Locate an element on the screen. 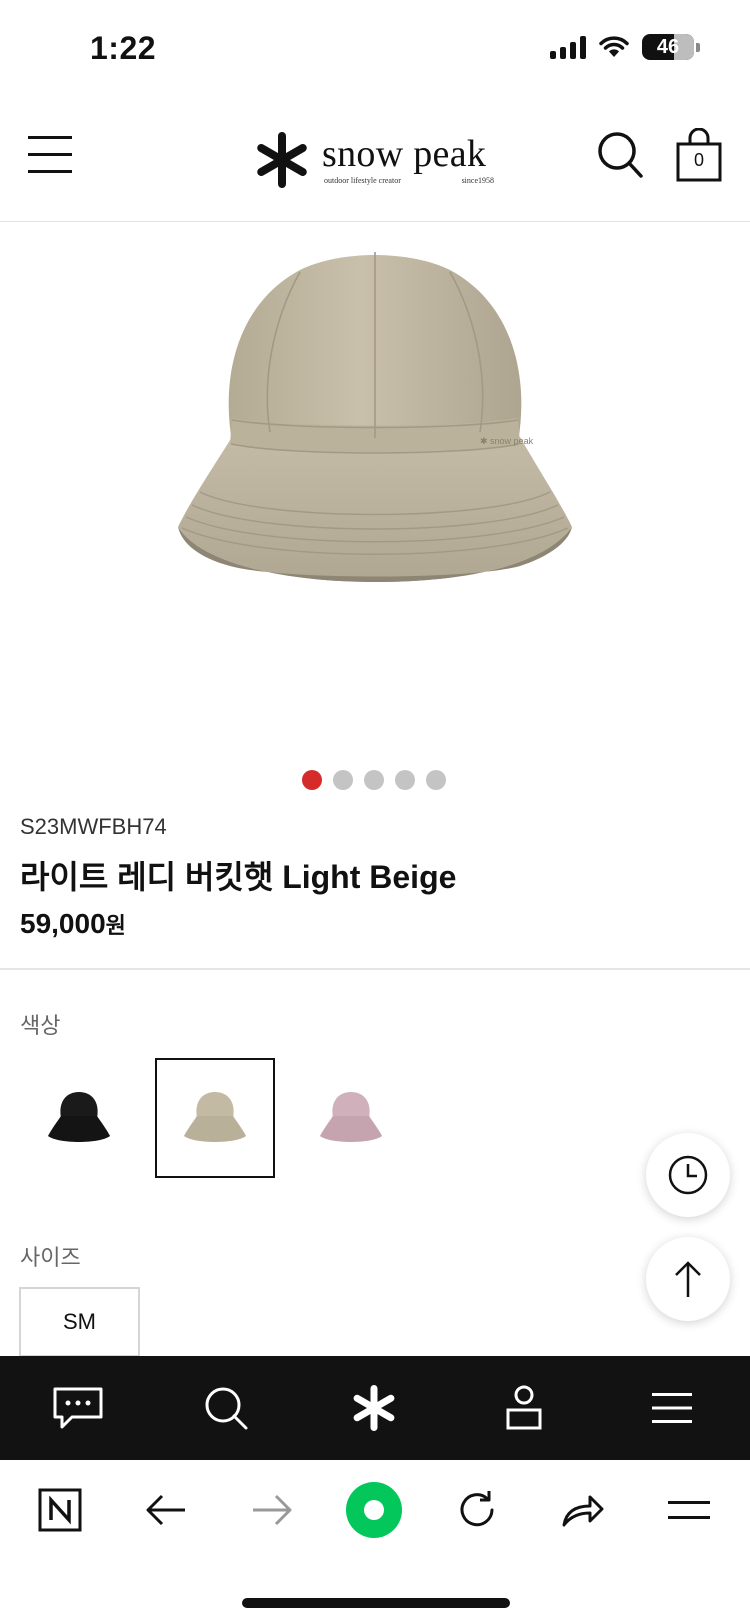 The width and height of the screenshot is (750, 1623). home-indicator is located at coordinates (376, 1603).